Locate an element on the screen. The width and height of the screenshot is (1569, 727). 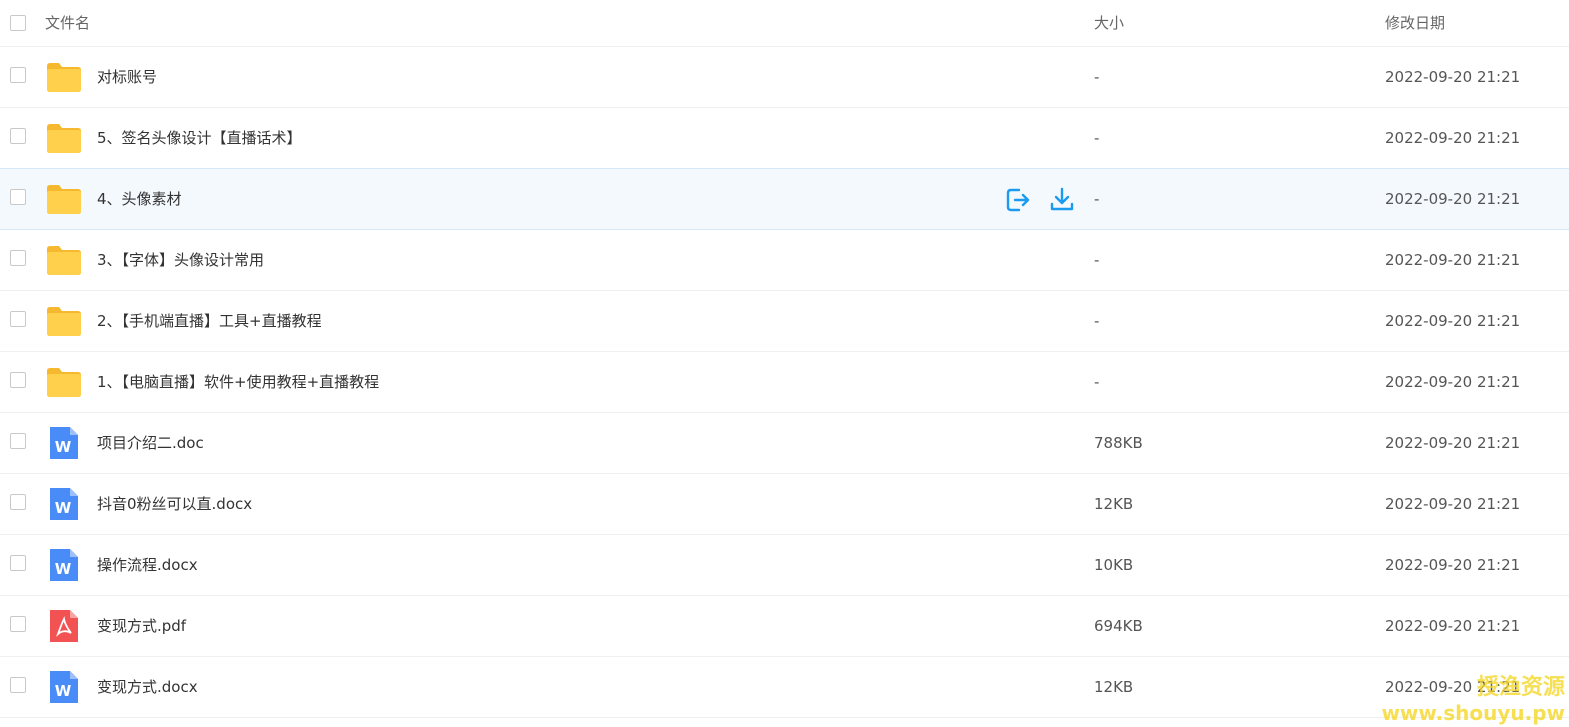
column-header-size: 大小 is located at coordinates (1109, 23).